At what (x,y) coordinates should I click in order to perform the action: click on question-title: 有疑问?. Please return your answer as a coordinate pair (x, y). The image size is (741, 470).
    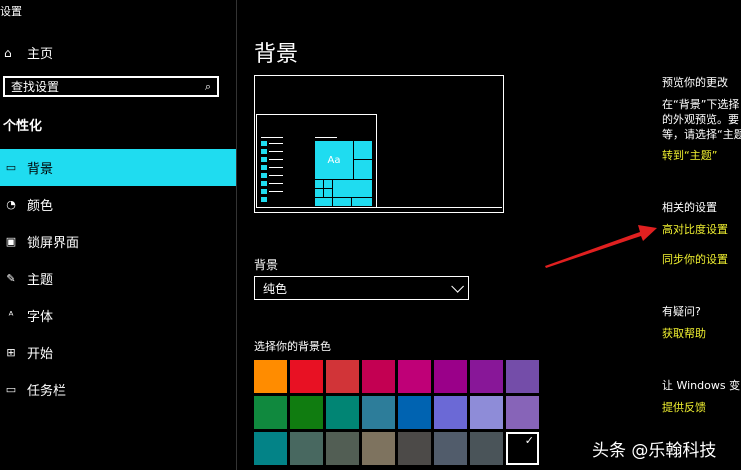
    Looking at the image, I should click on (681, 311).